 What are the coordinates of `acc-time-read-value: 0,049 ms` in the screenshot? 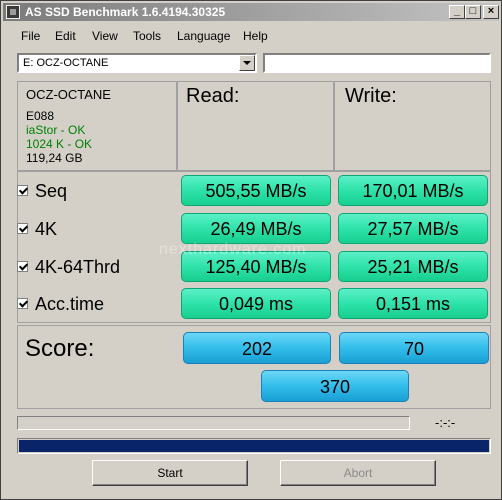 It's located at (256, 303).